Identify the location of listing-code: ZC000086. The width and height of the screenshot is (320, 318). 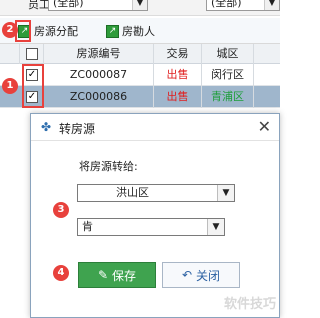
(99, 97).